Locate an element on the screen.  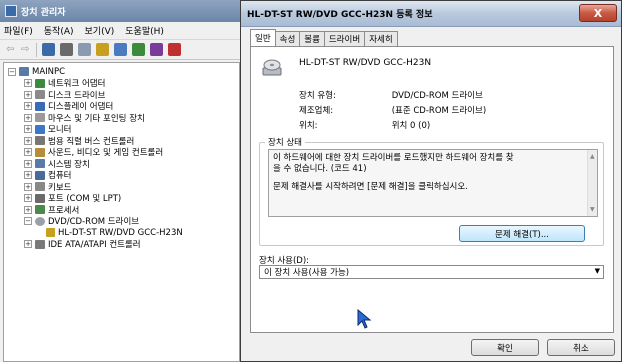
tree-view-icon is located at coordinates (48, 49).